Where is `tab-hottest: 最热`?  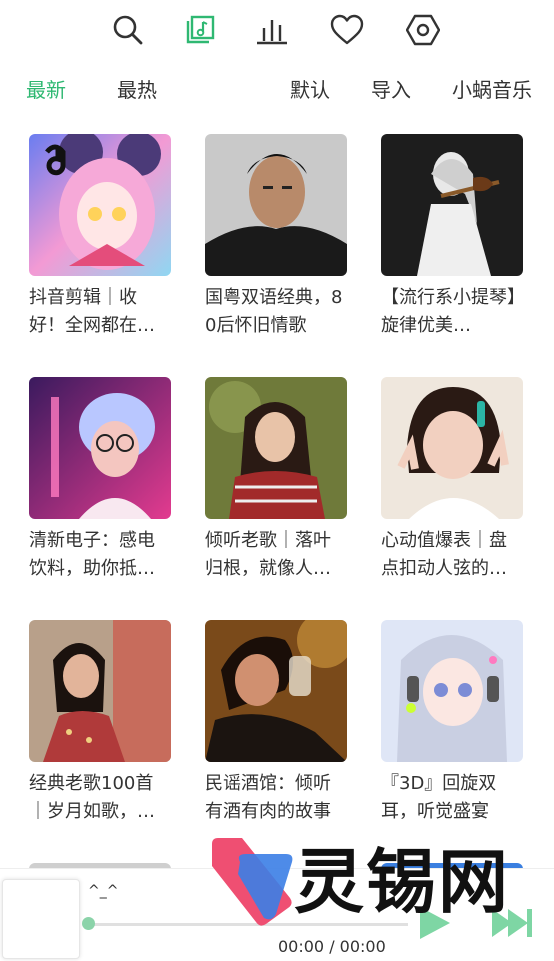
tab-hottest: 最热 is located at coordinates (137, 88).